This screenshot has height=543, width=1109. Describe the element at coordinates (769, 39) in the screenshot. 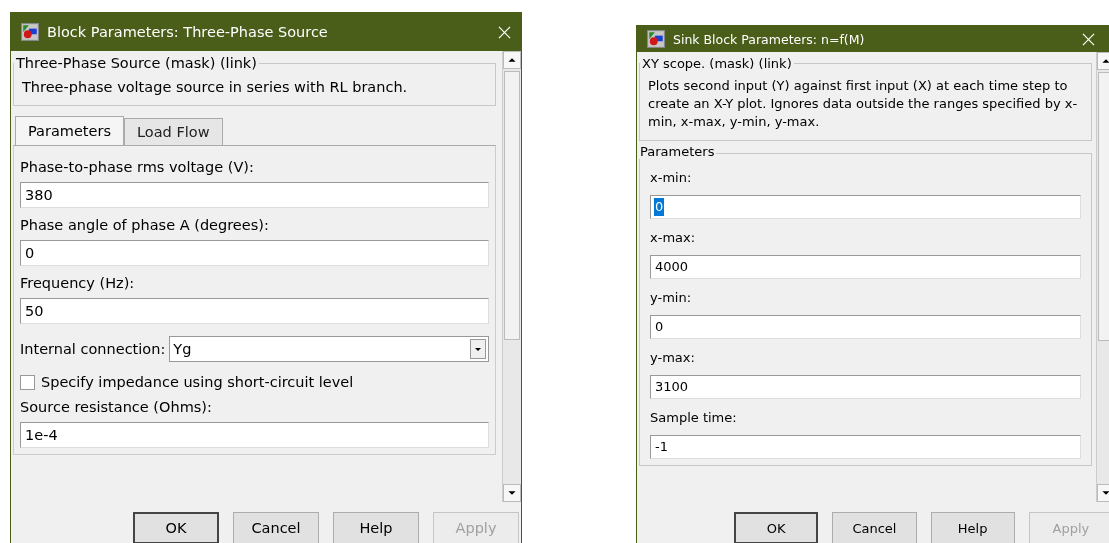

I see `window-title: Sink Block Parameters: n=f(M)` at that location.